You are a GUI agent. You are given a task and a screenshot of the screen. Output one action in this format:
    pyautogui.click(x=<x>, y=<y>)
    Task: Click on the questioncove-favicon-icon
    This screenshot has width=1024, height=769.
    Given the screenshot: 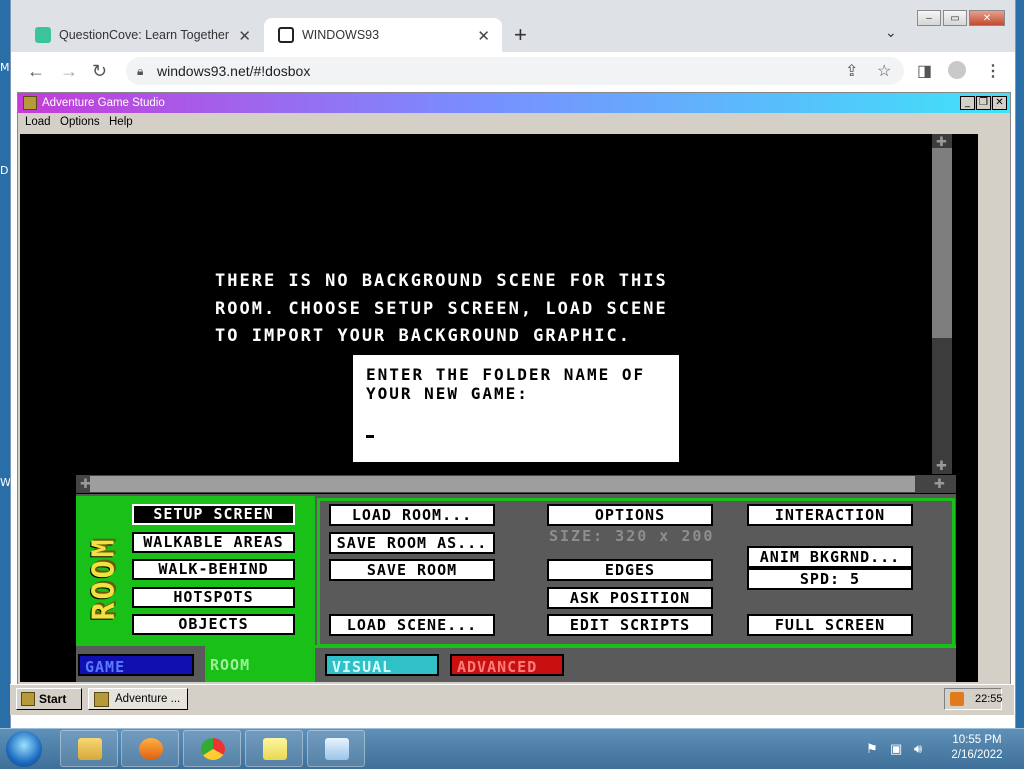 What is the action you would take?
    pyautogui.click(x=43, y=35)
    